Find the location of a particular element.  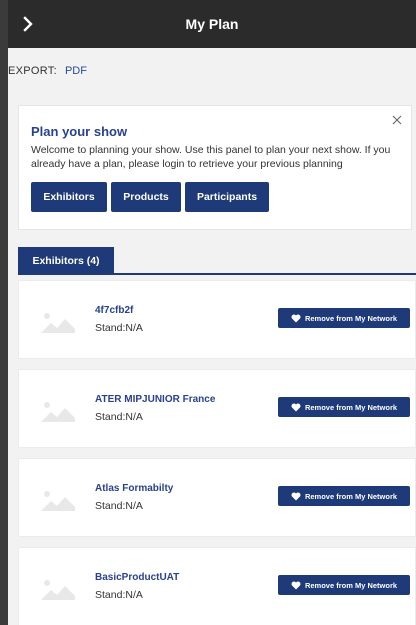

plan-title: Plan your show is located at coordinates (79, 131).